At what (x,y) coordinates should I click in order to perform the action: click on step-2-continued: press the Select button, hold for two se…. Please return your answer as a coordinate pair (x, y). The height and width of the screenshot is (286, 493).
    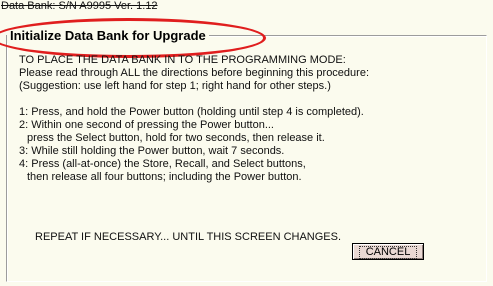
    Looking at the image, I should click on (176, 138).